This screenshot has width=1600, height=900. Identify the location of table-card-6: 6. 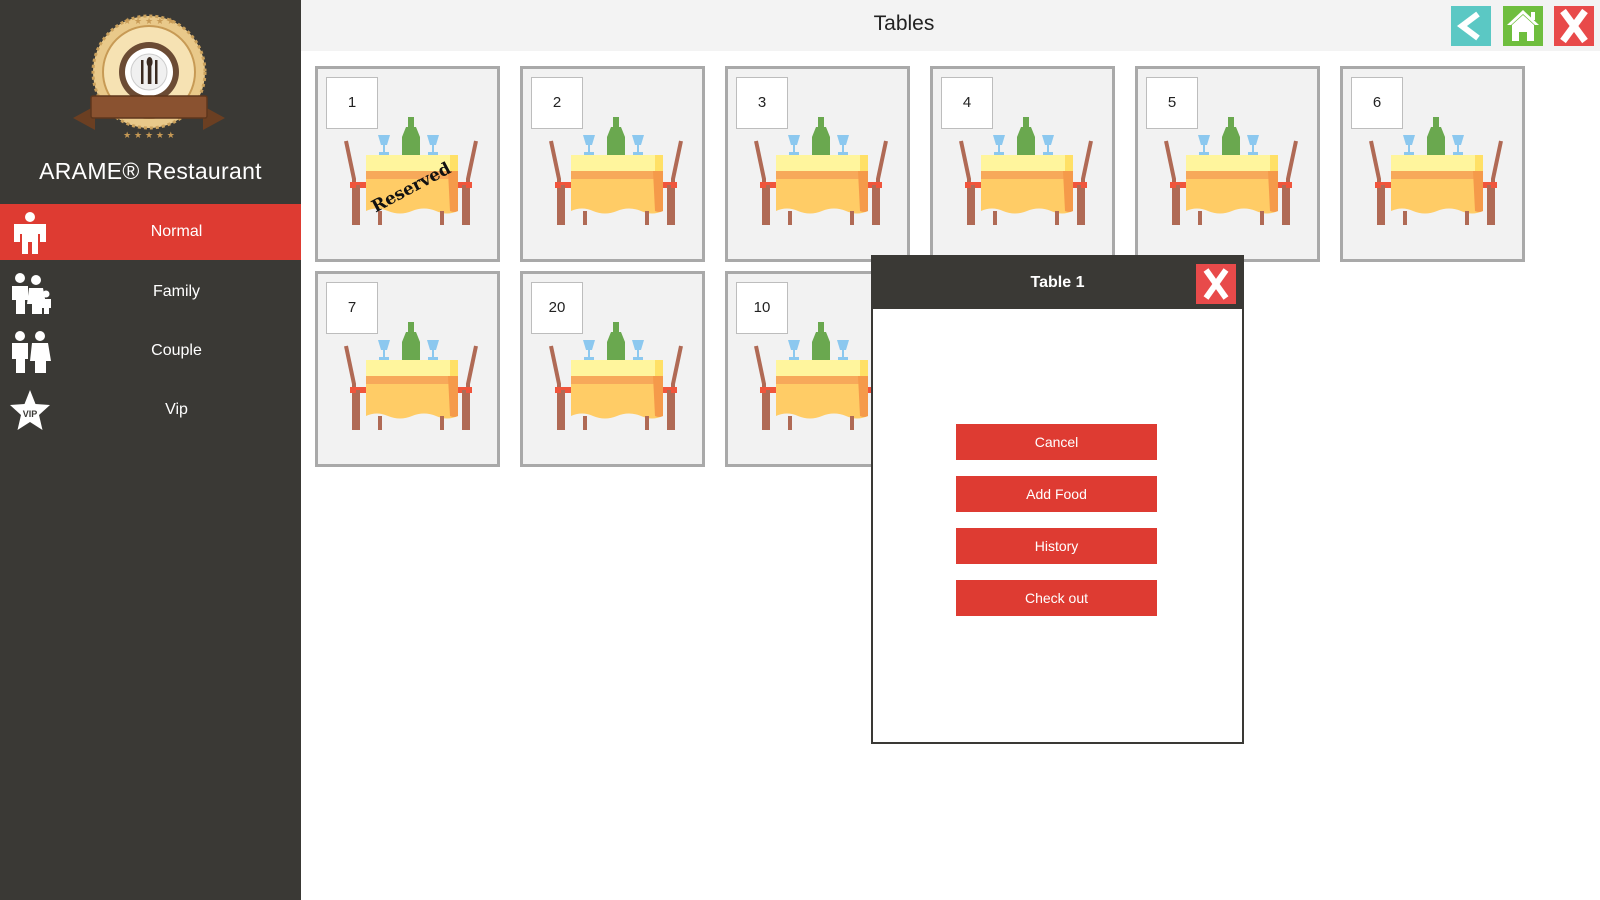
(1432, 164).